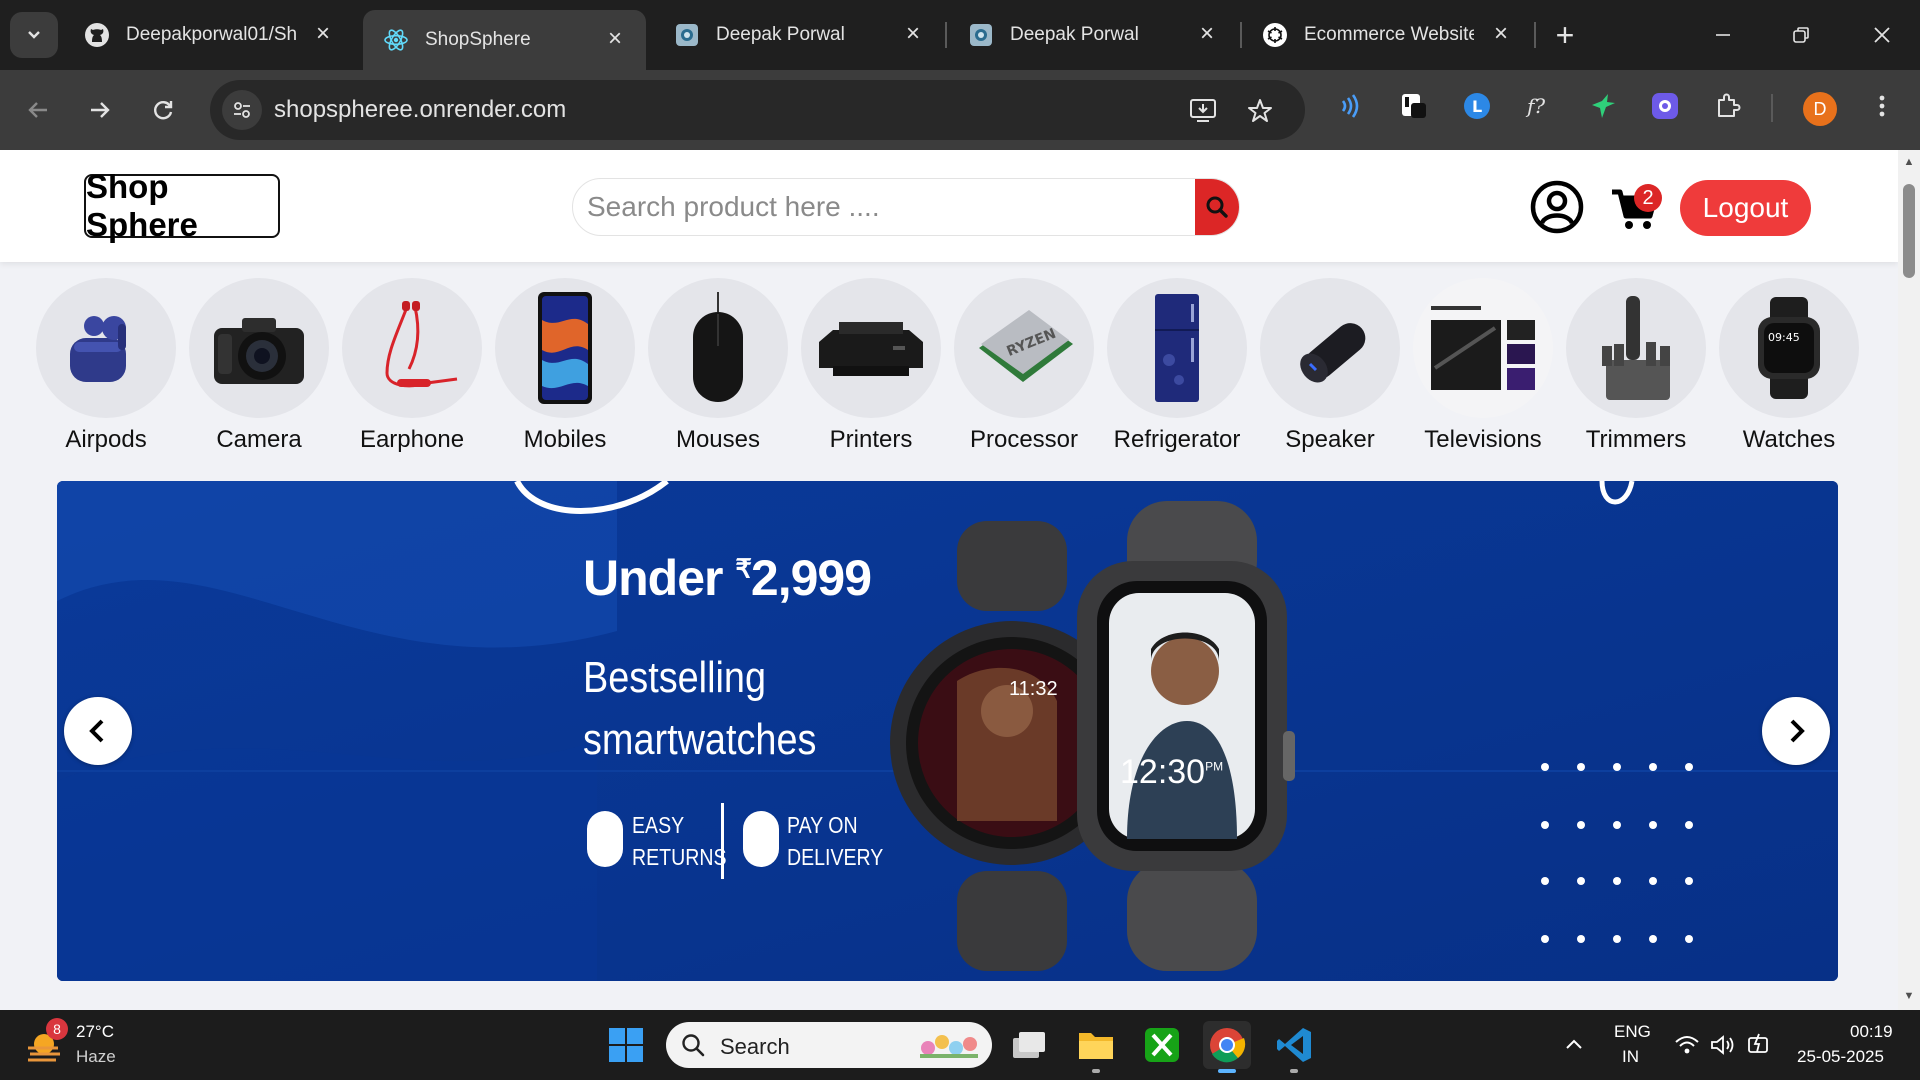  What do you see at coordinates (57, 1029) in the screenshot?
I see `weather-notification-badge: 8` at bounding box center [57, 1029].